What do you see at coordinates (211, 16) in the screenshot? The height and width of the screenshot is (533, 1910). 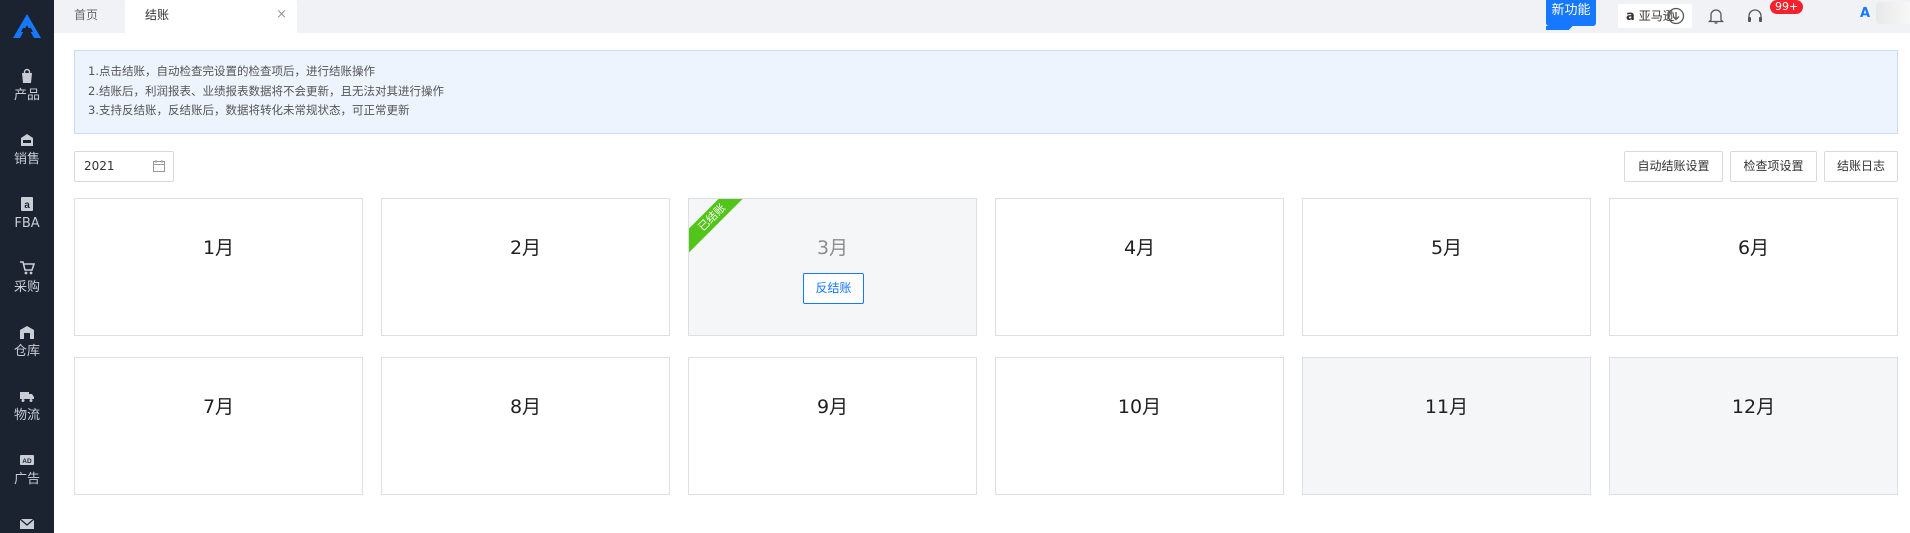 I see `tab-closing: 结账 ×` at bounding box center [211, 16].